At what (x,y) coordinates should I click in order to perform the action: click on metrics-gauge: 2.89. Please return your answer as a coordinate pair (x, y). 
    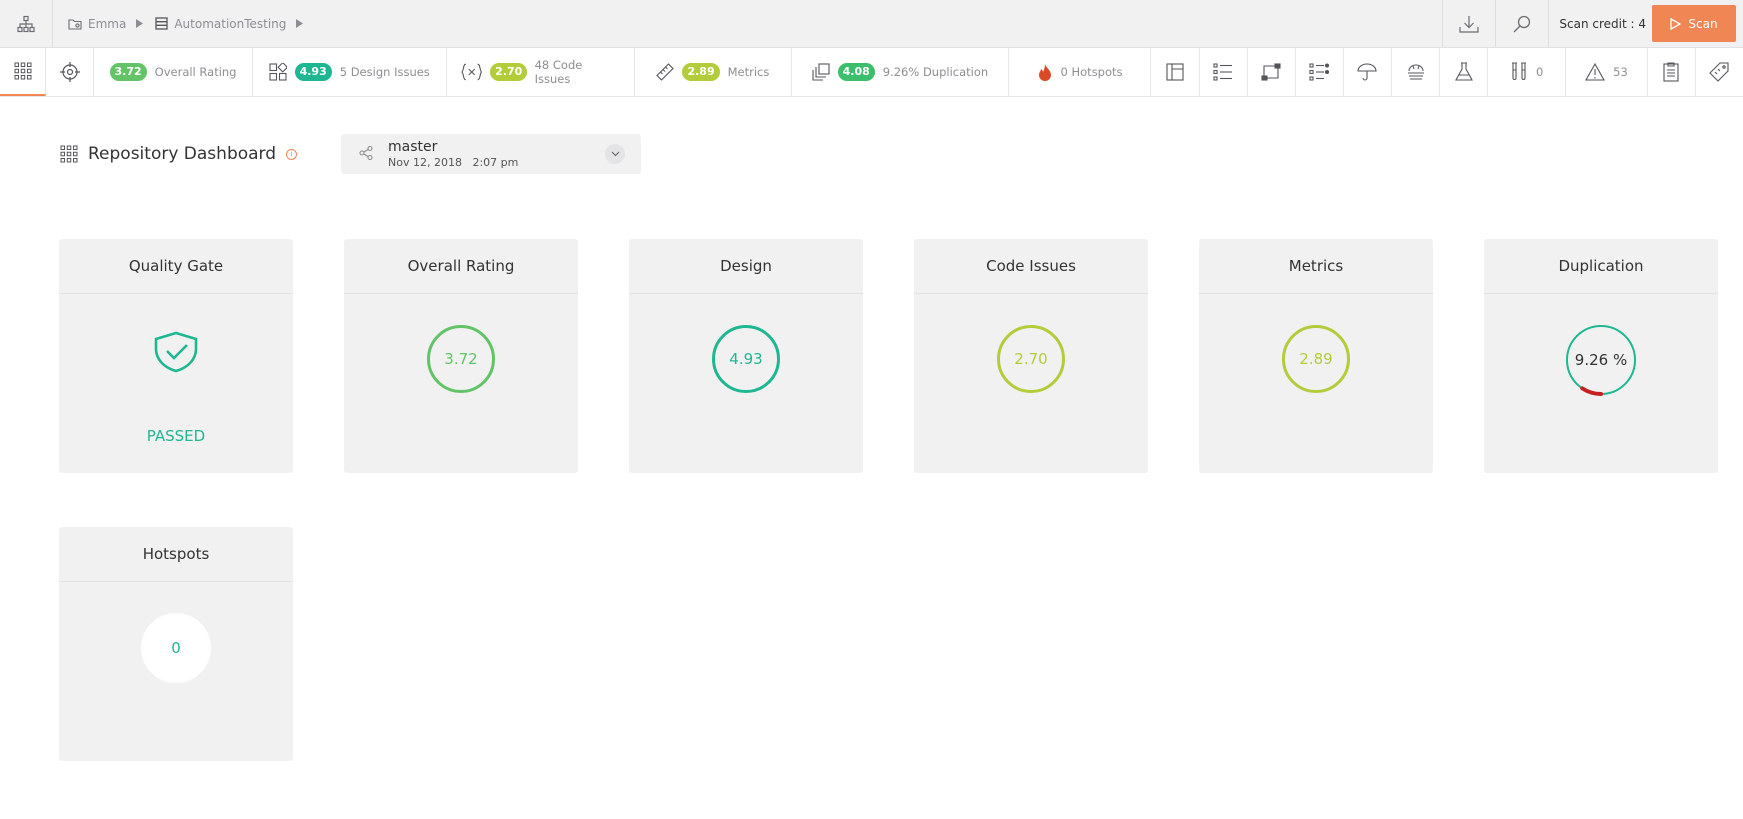
    Looking at the image, I should click on (1316, 359).